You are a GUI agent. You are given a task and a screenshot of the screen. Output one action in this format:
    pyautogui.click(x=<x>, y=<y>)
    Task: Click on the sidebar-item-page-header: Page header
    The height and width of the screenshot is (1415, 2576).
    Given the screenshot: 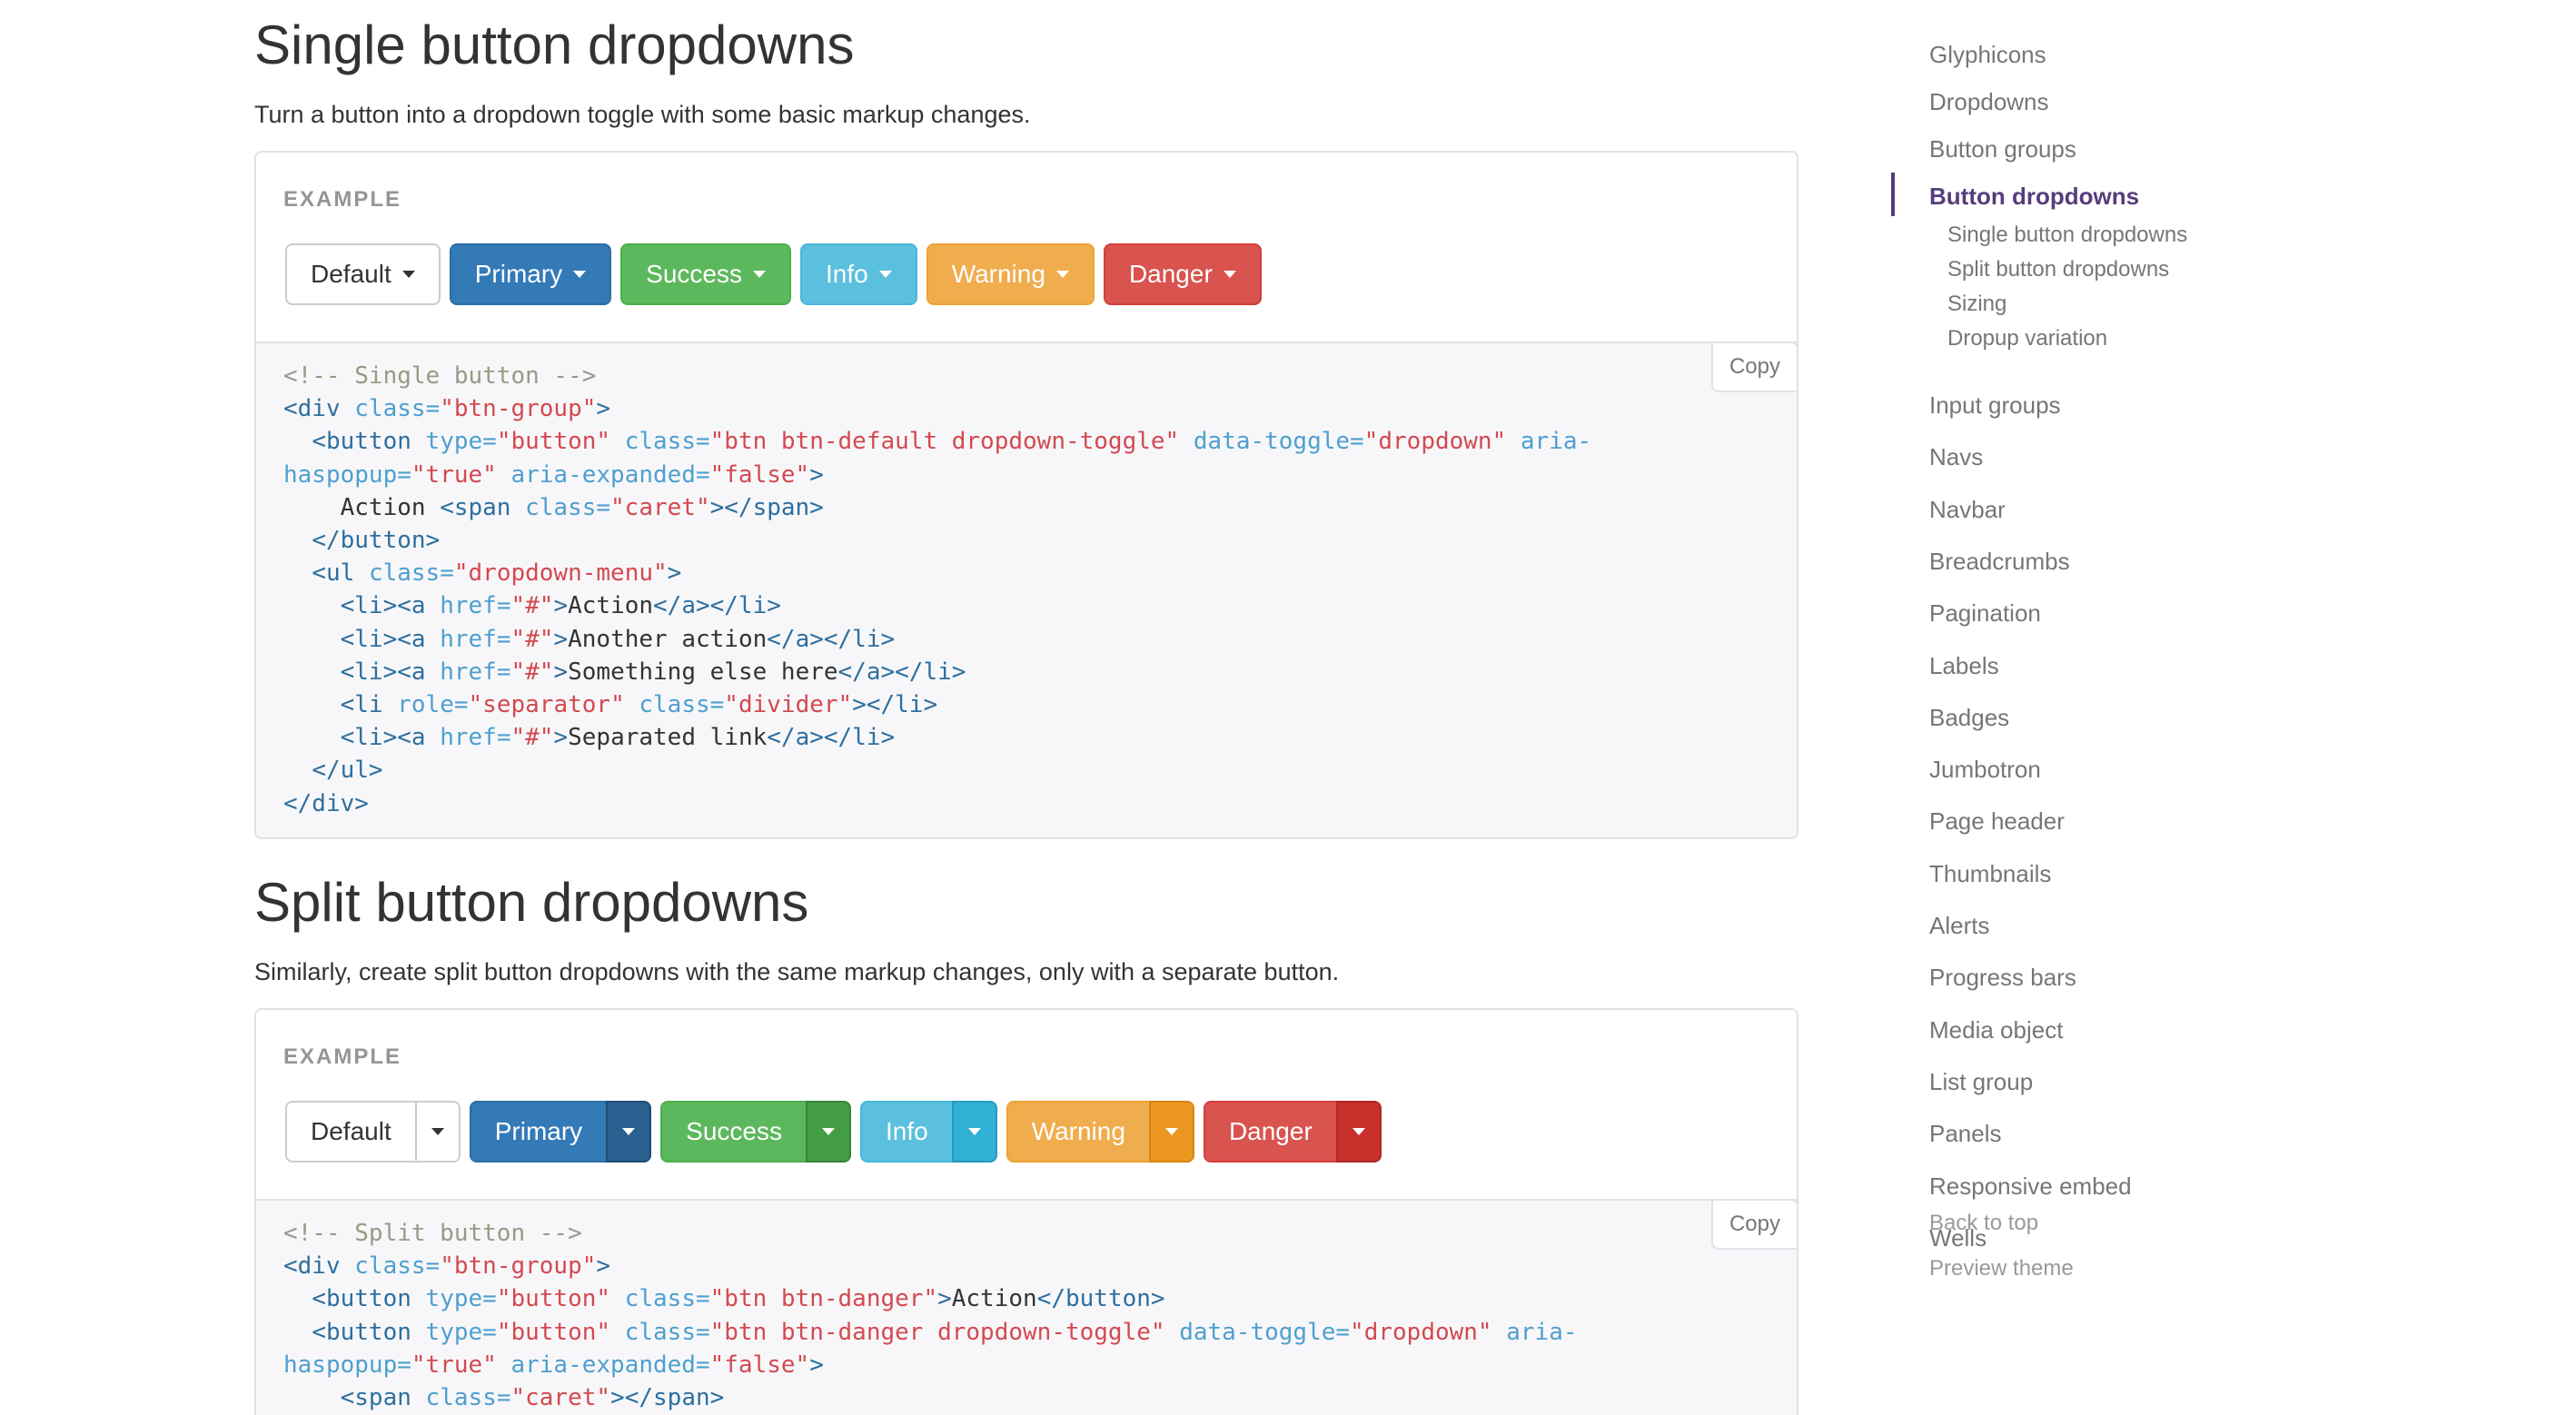 What is the action you would take?
    pyautogui.click(x=1997, y=821)
    